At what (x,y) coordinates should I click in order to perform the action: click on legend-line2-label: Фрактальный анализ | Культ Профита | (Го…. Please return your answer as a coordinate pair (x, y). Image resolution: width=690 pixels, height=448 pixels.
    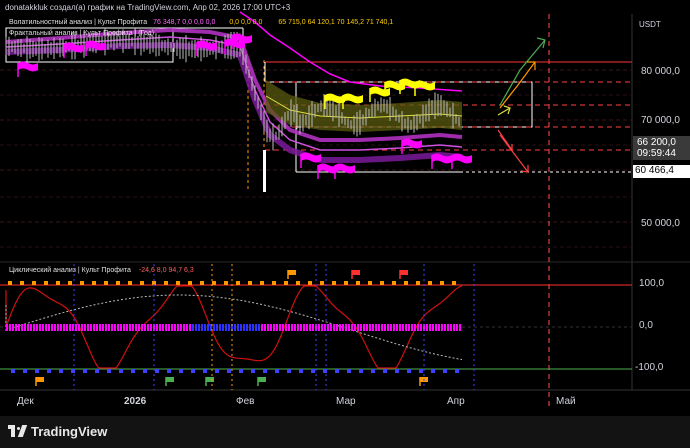
    Looking at the image, I should click on (82, 33).